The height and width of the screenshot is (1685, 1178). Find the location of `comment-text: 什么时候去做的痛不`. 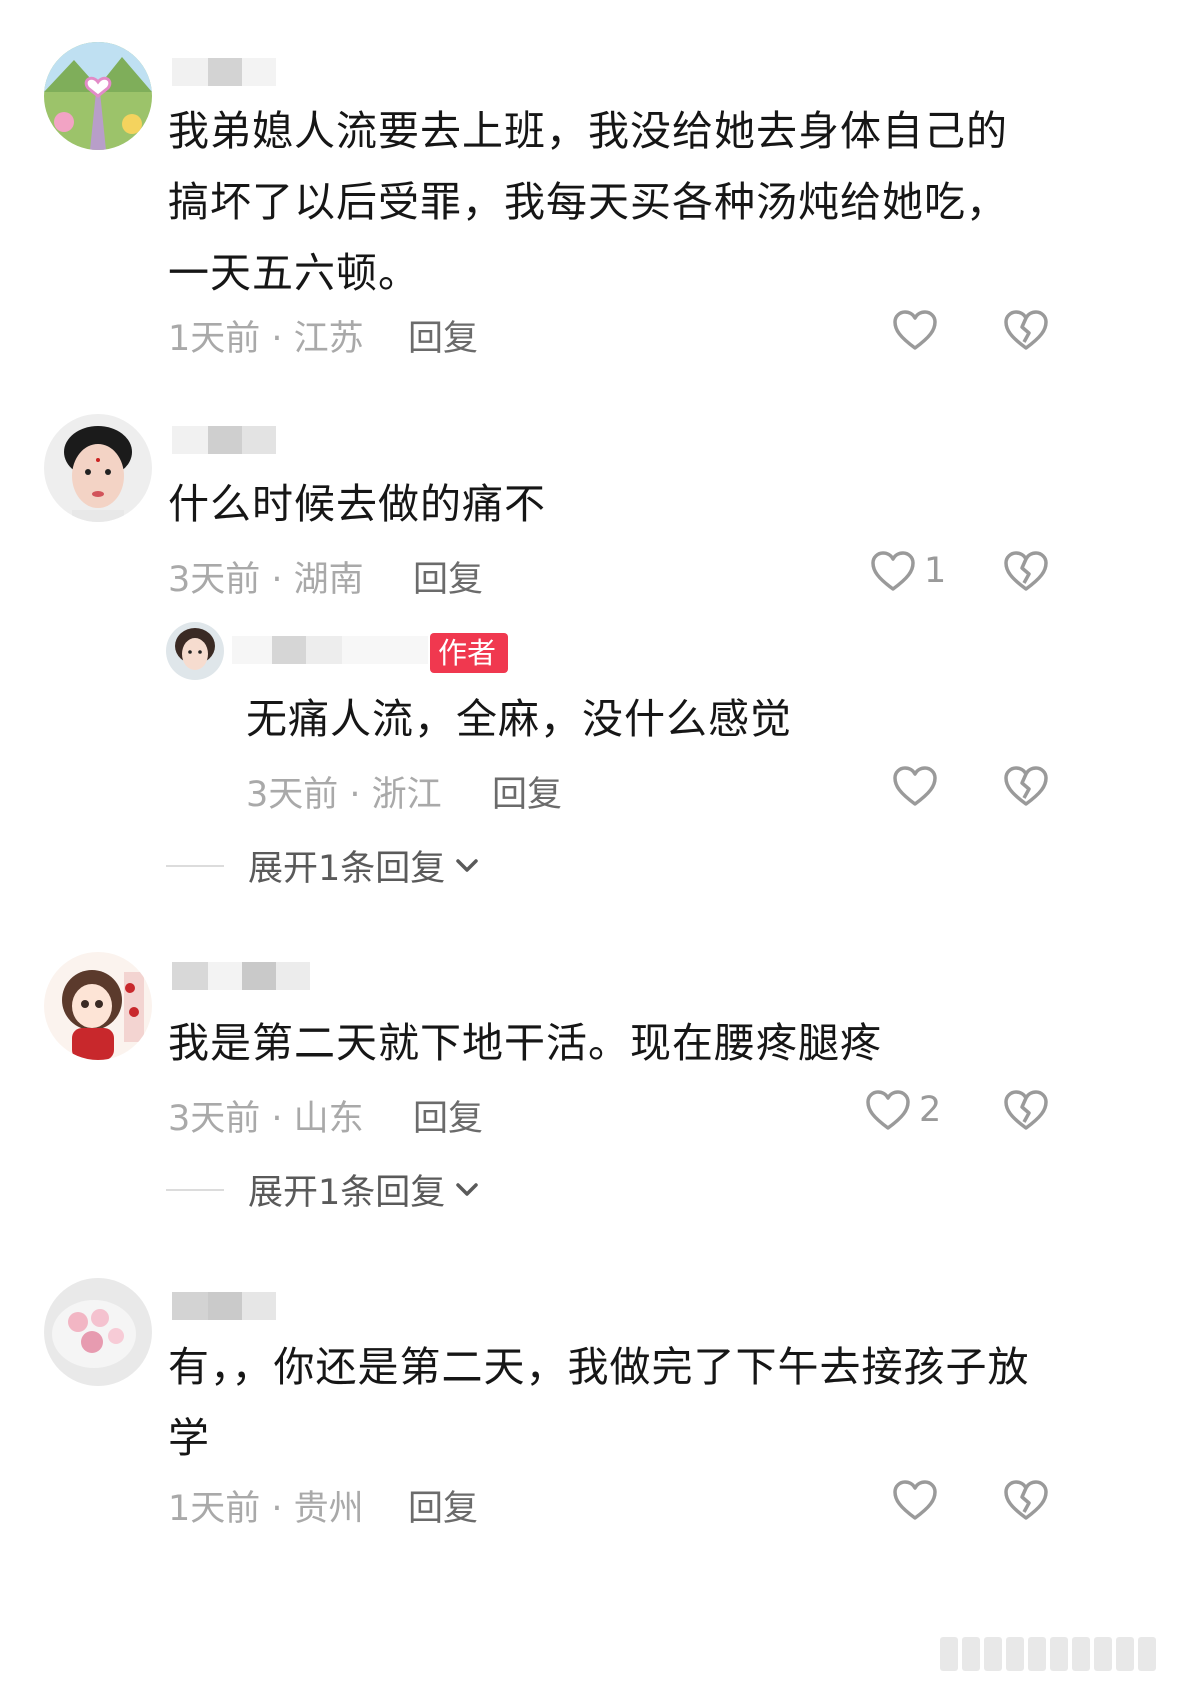

comment-text: 什么时候去做的痛不 is located at coordinates (357, 504).